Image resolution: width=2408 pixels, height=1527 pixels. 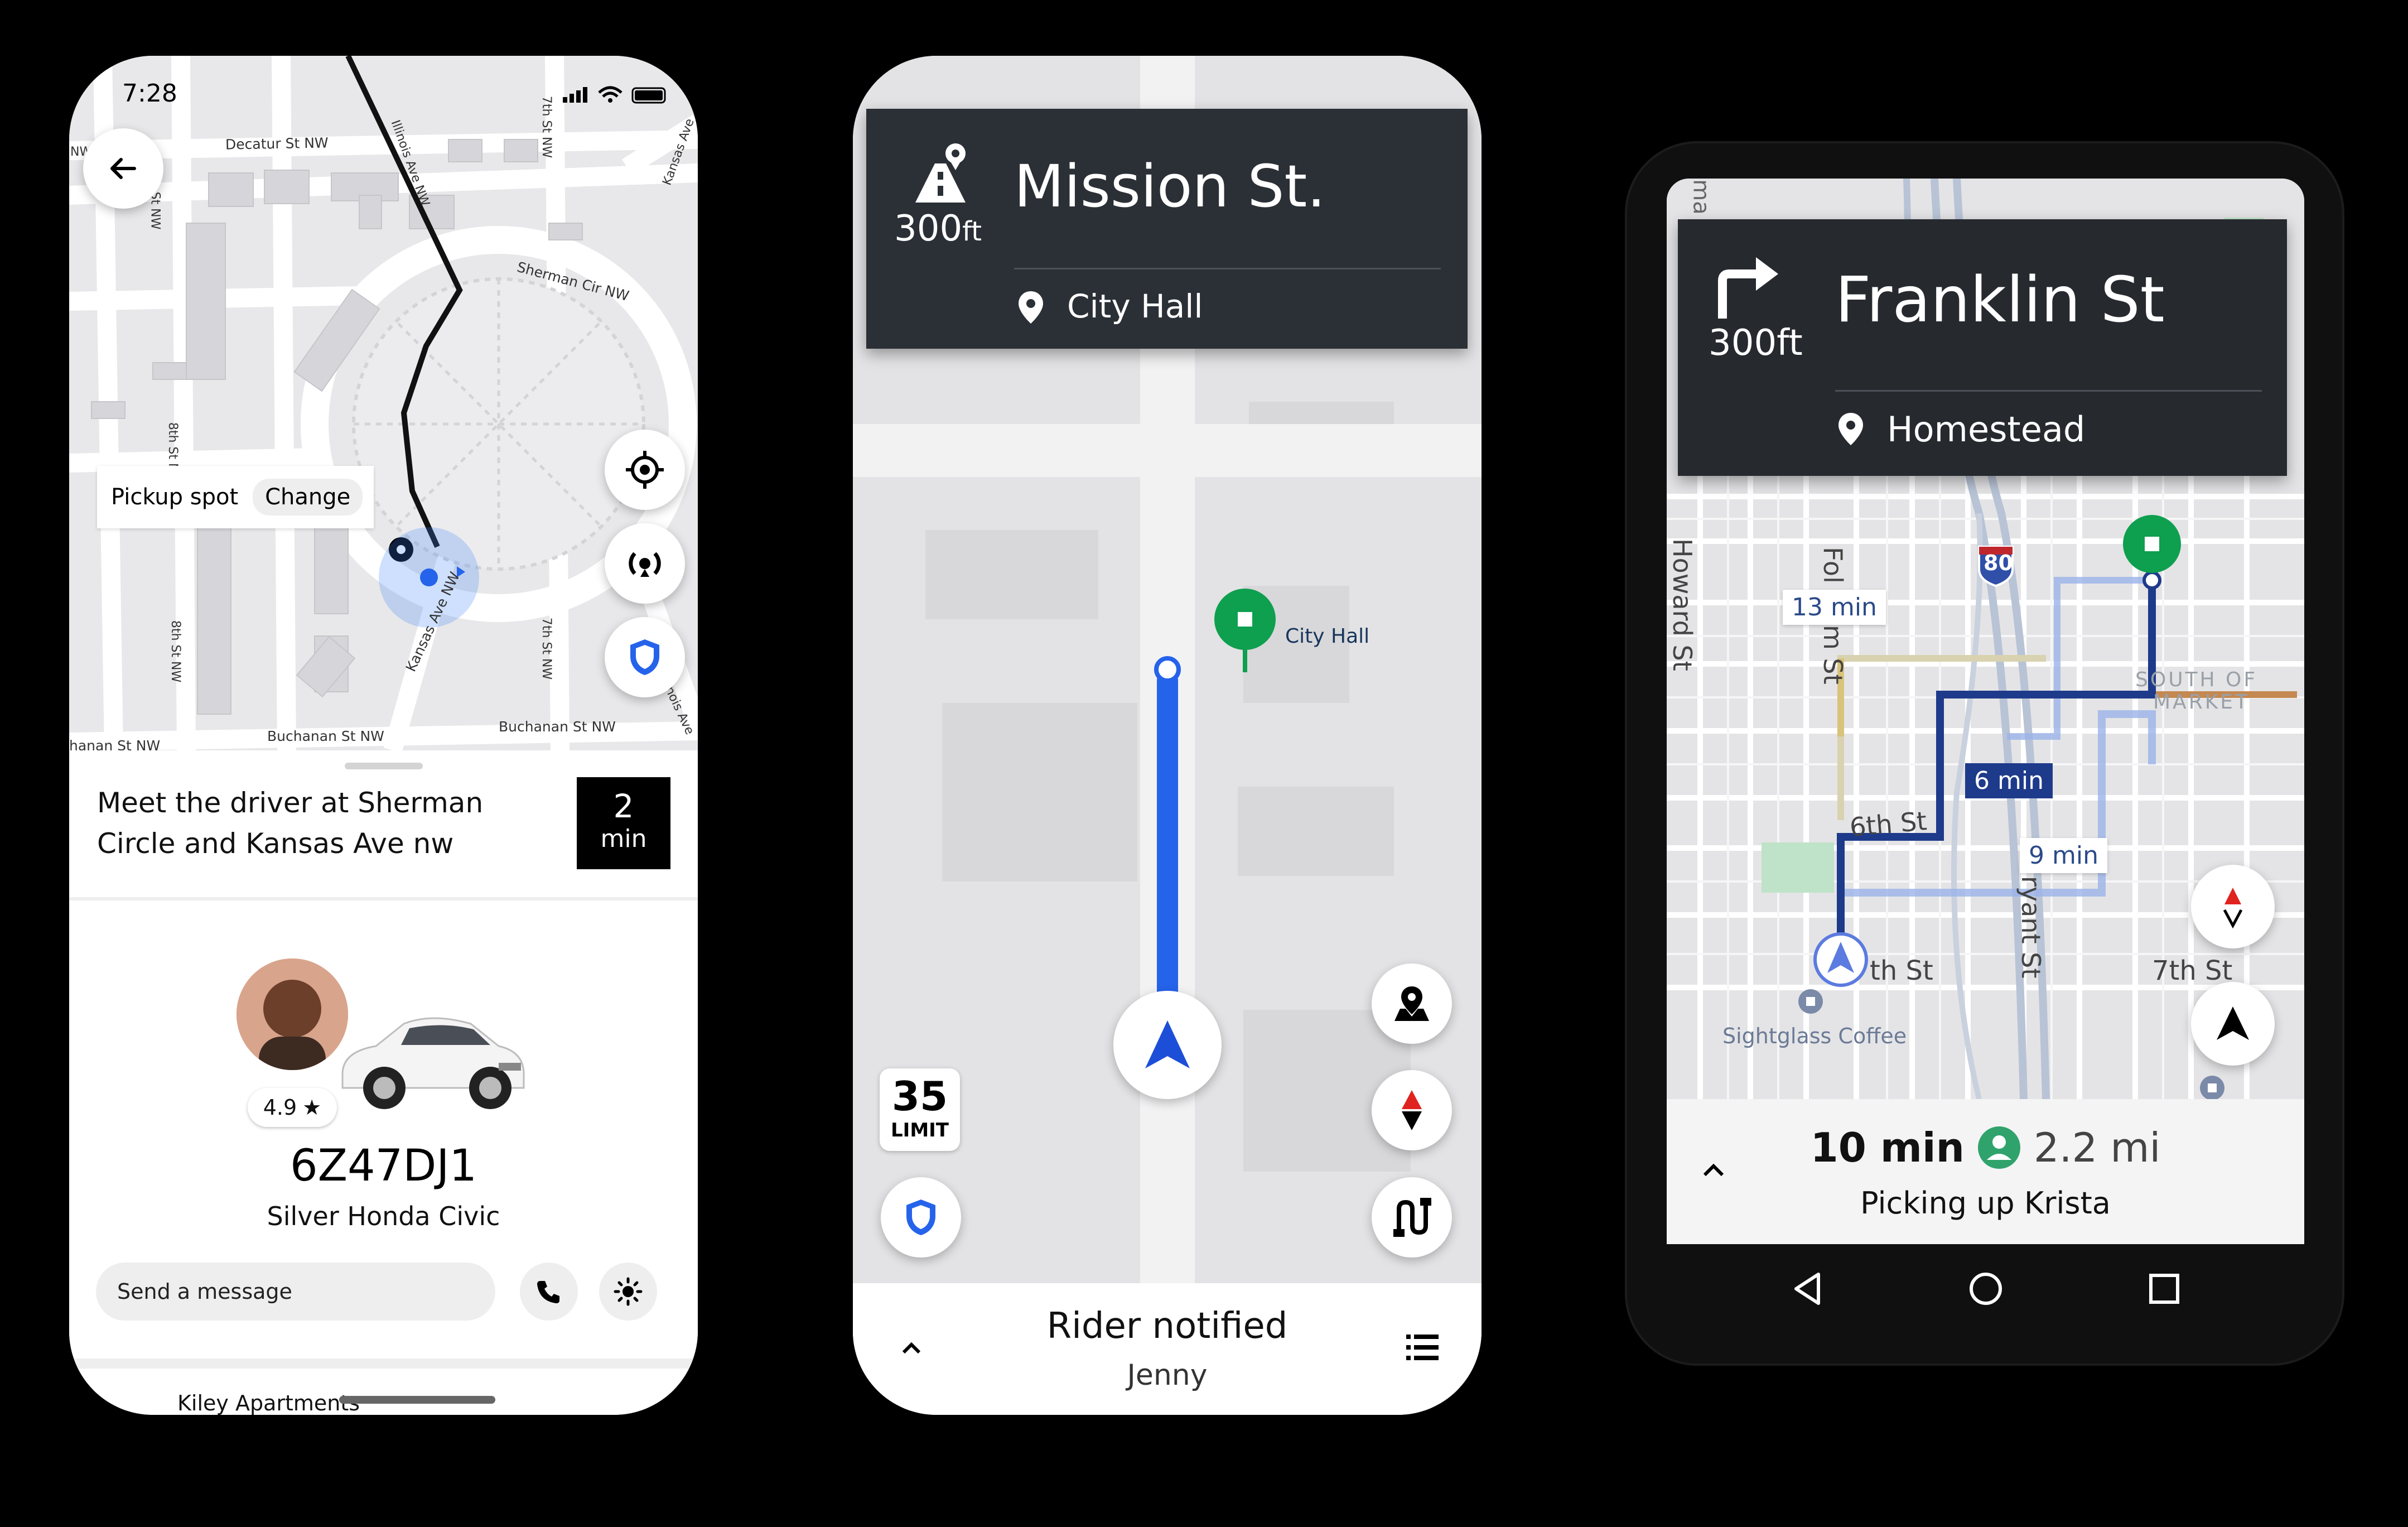 I want to click on route-chip-9min: 9 min, so click(x=2063, y=856).